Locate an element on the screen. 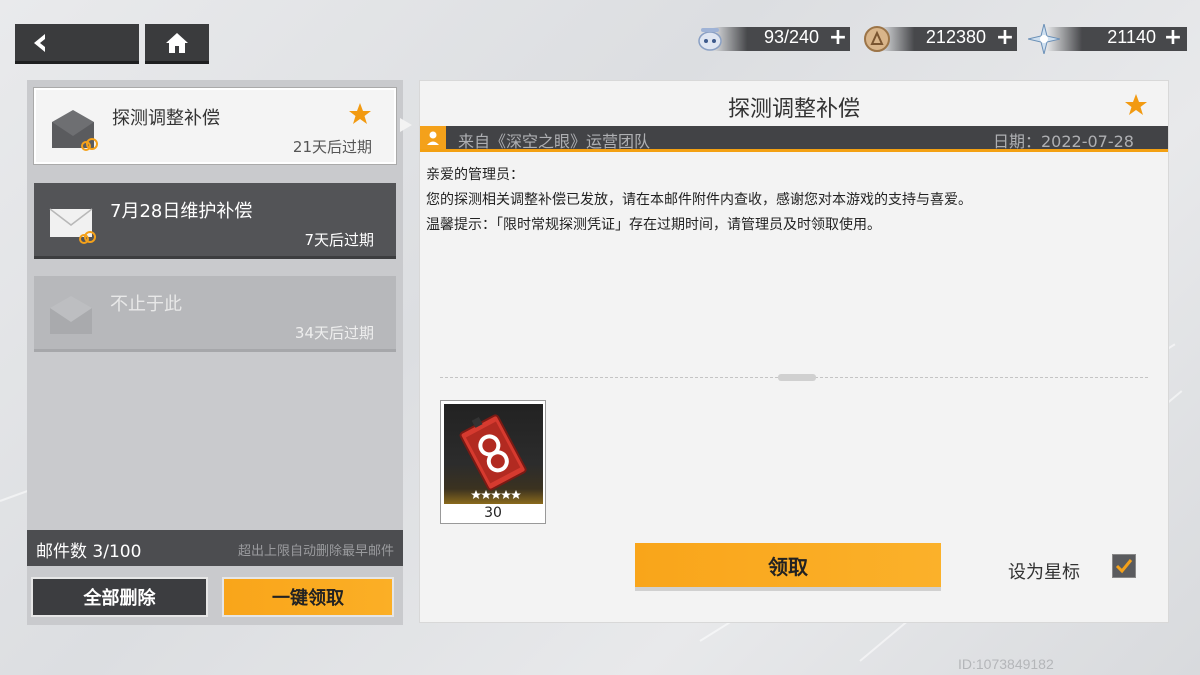 The width and height of the screenshot is (1200, 675). mail-date: 日期：2022-07-28 is located at coordinates (1063, 141).